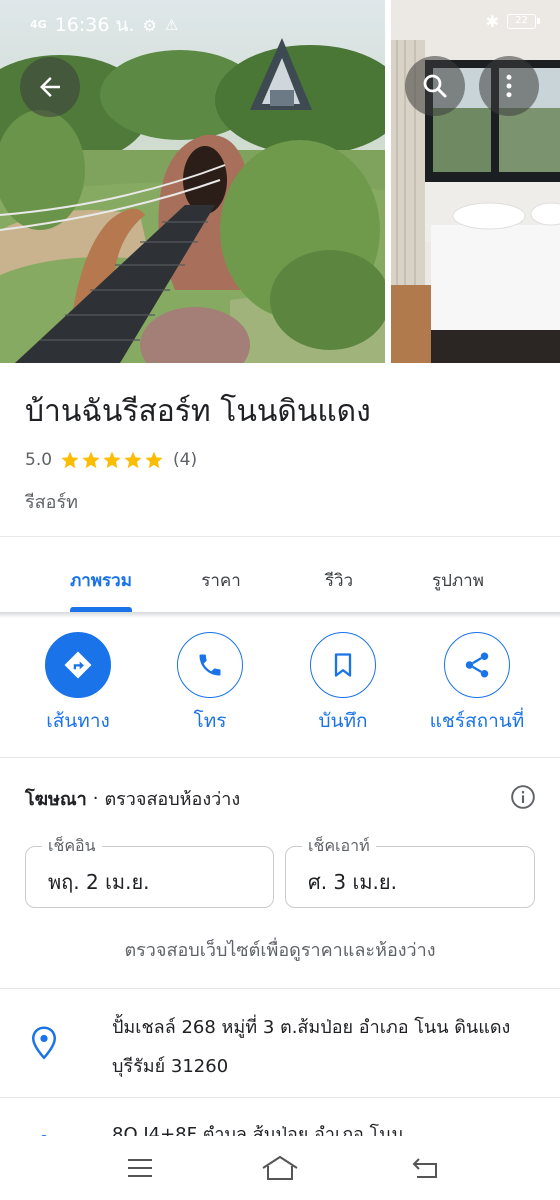  What do you see at coordinates (101, 575) in the screenshot?
I see `tab-overview: ภาพรวม` at bounding box center [101, 575].